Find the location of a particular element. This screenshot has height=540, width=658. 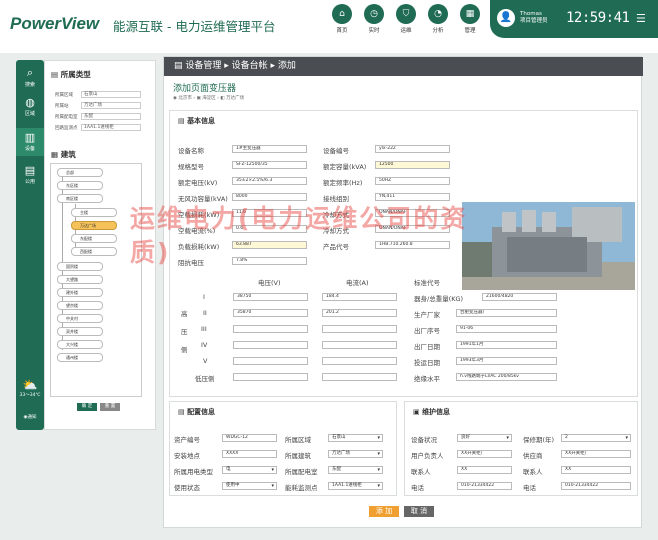

breadcrumb-item: 设备台帐 is located at coordinates (250, 66).